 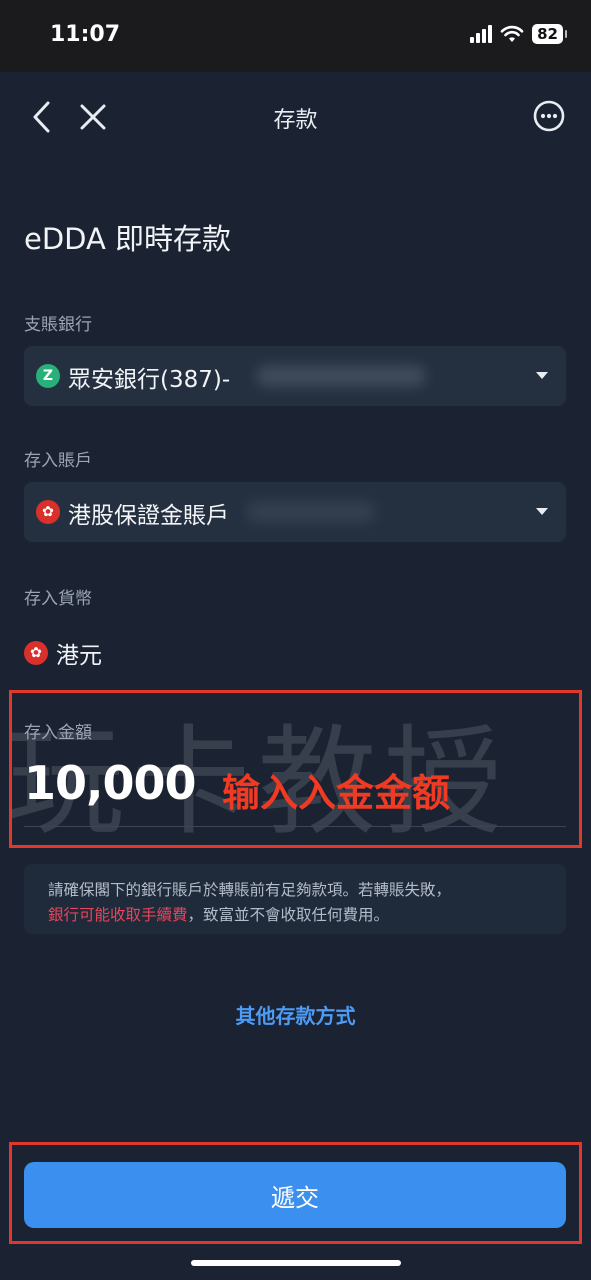 I want to click on status-icons: 82, so click(x=518, y=34).